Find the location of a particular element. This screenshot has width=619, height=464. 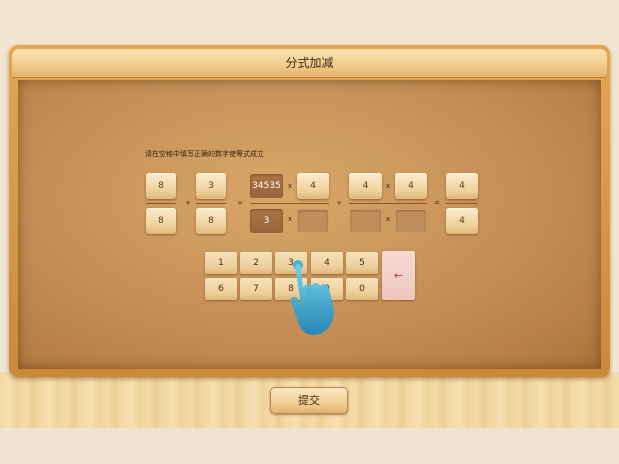

tap-hand-icon is located at coordinates (312, 297).